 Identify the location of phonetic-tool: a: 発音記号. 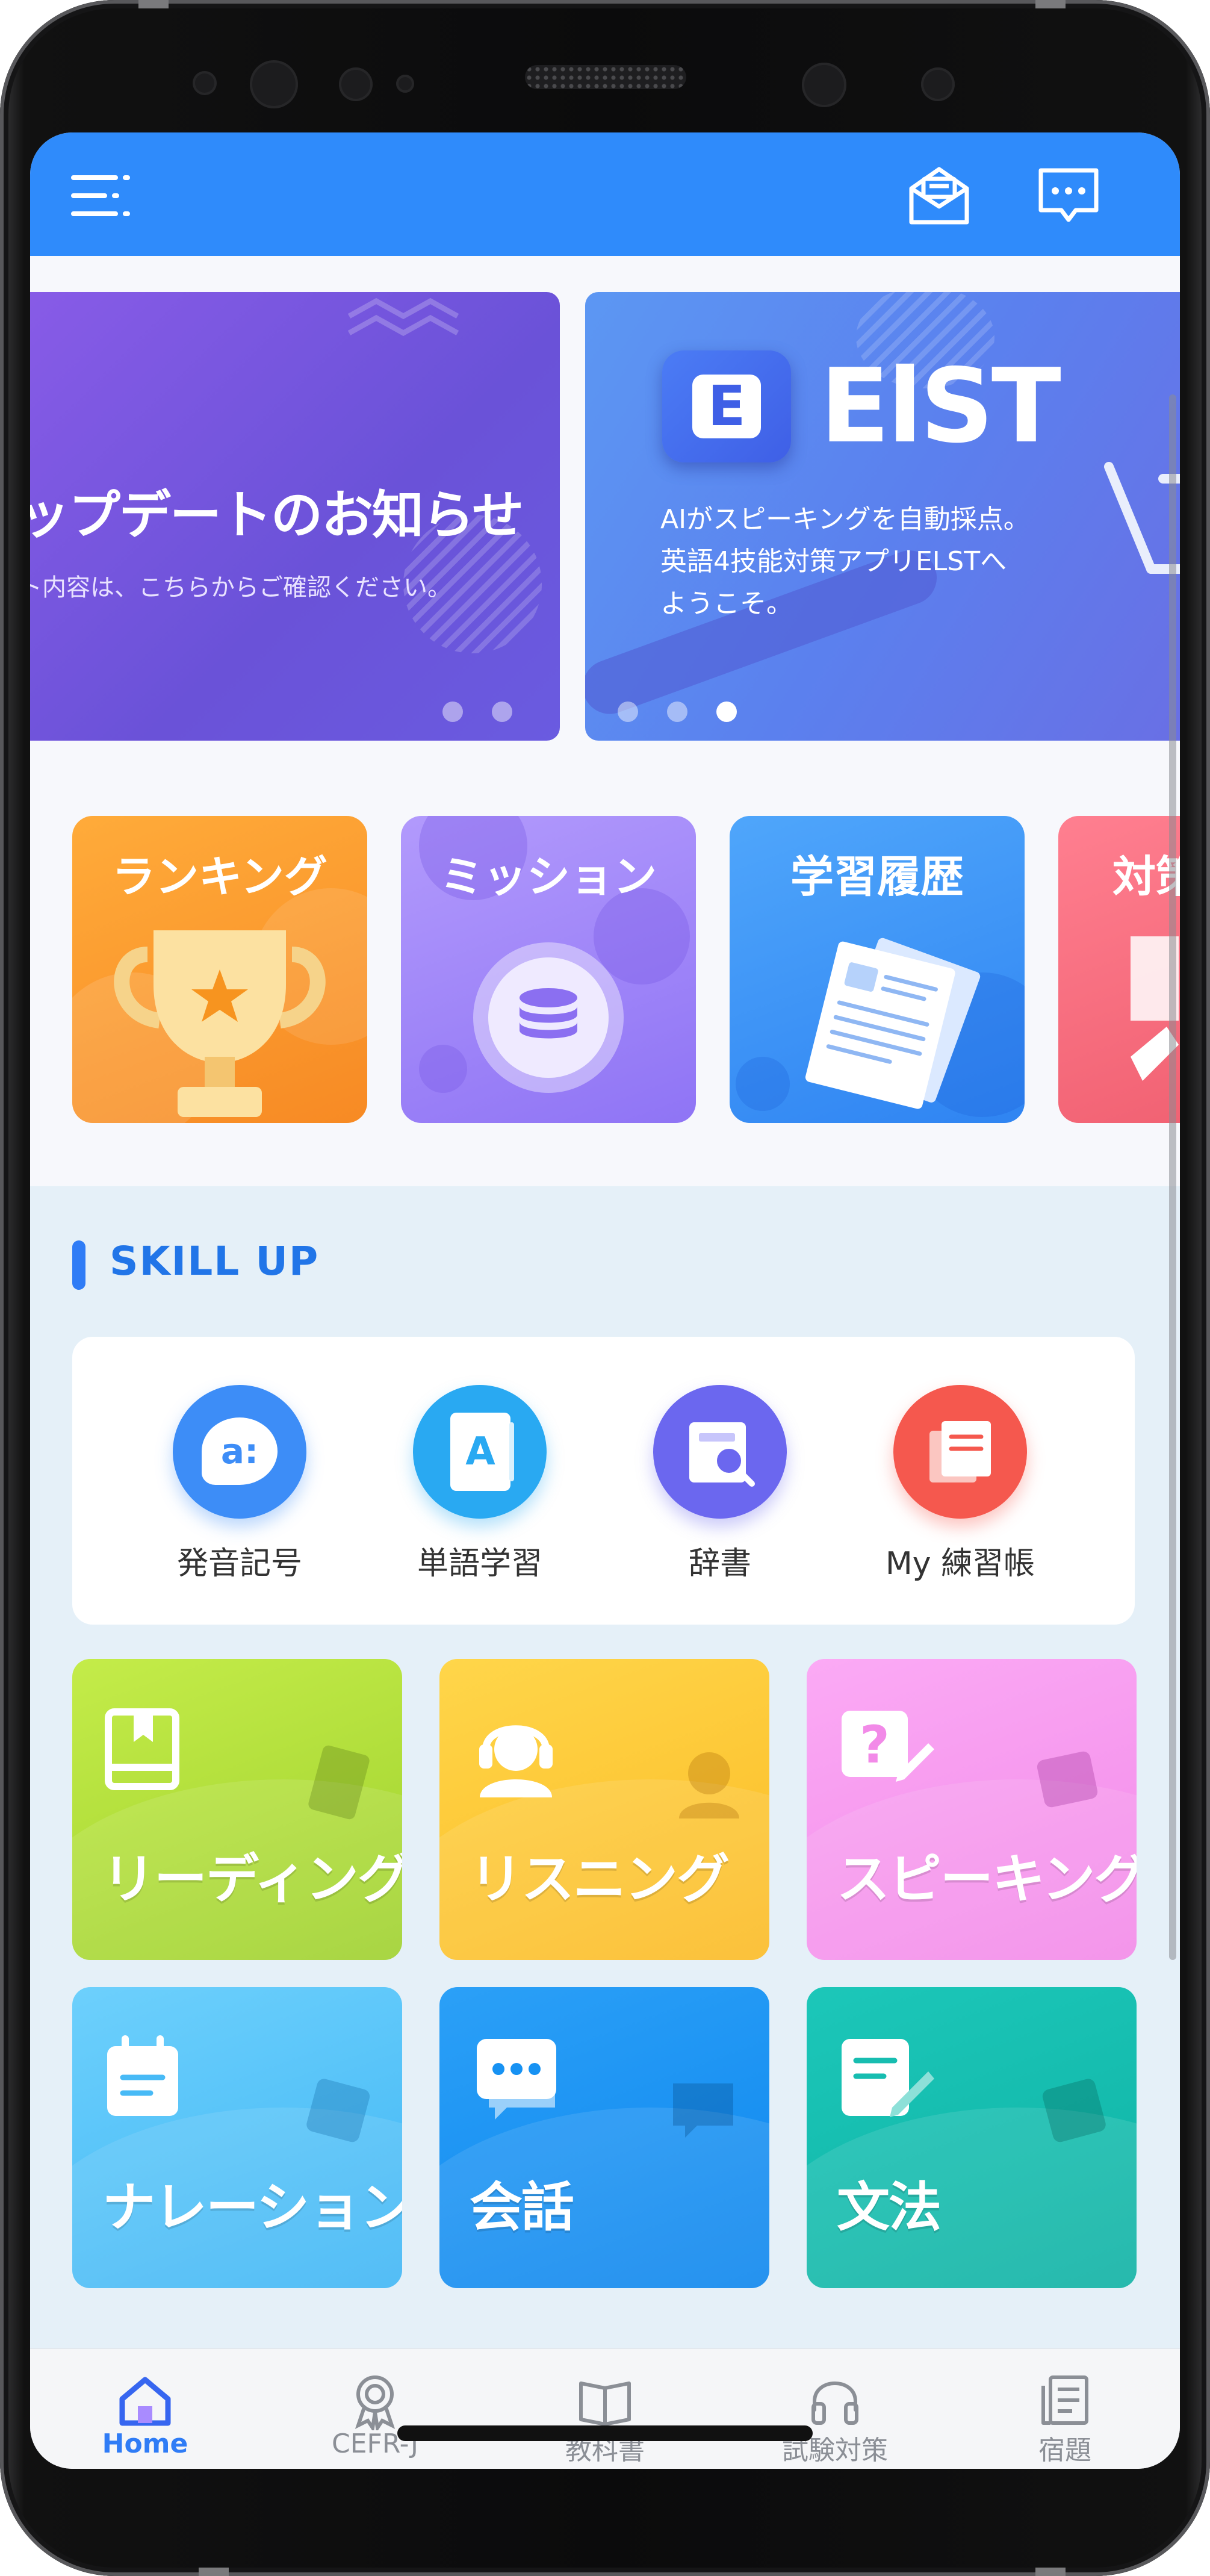
(239, 1484).